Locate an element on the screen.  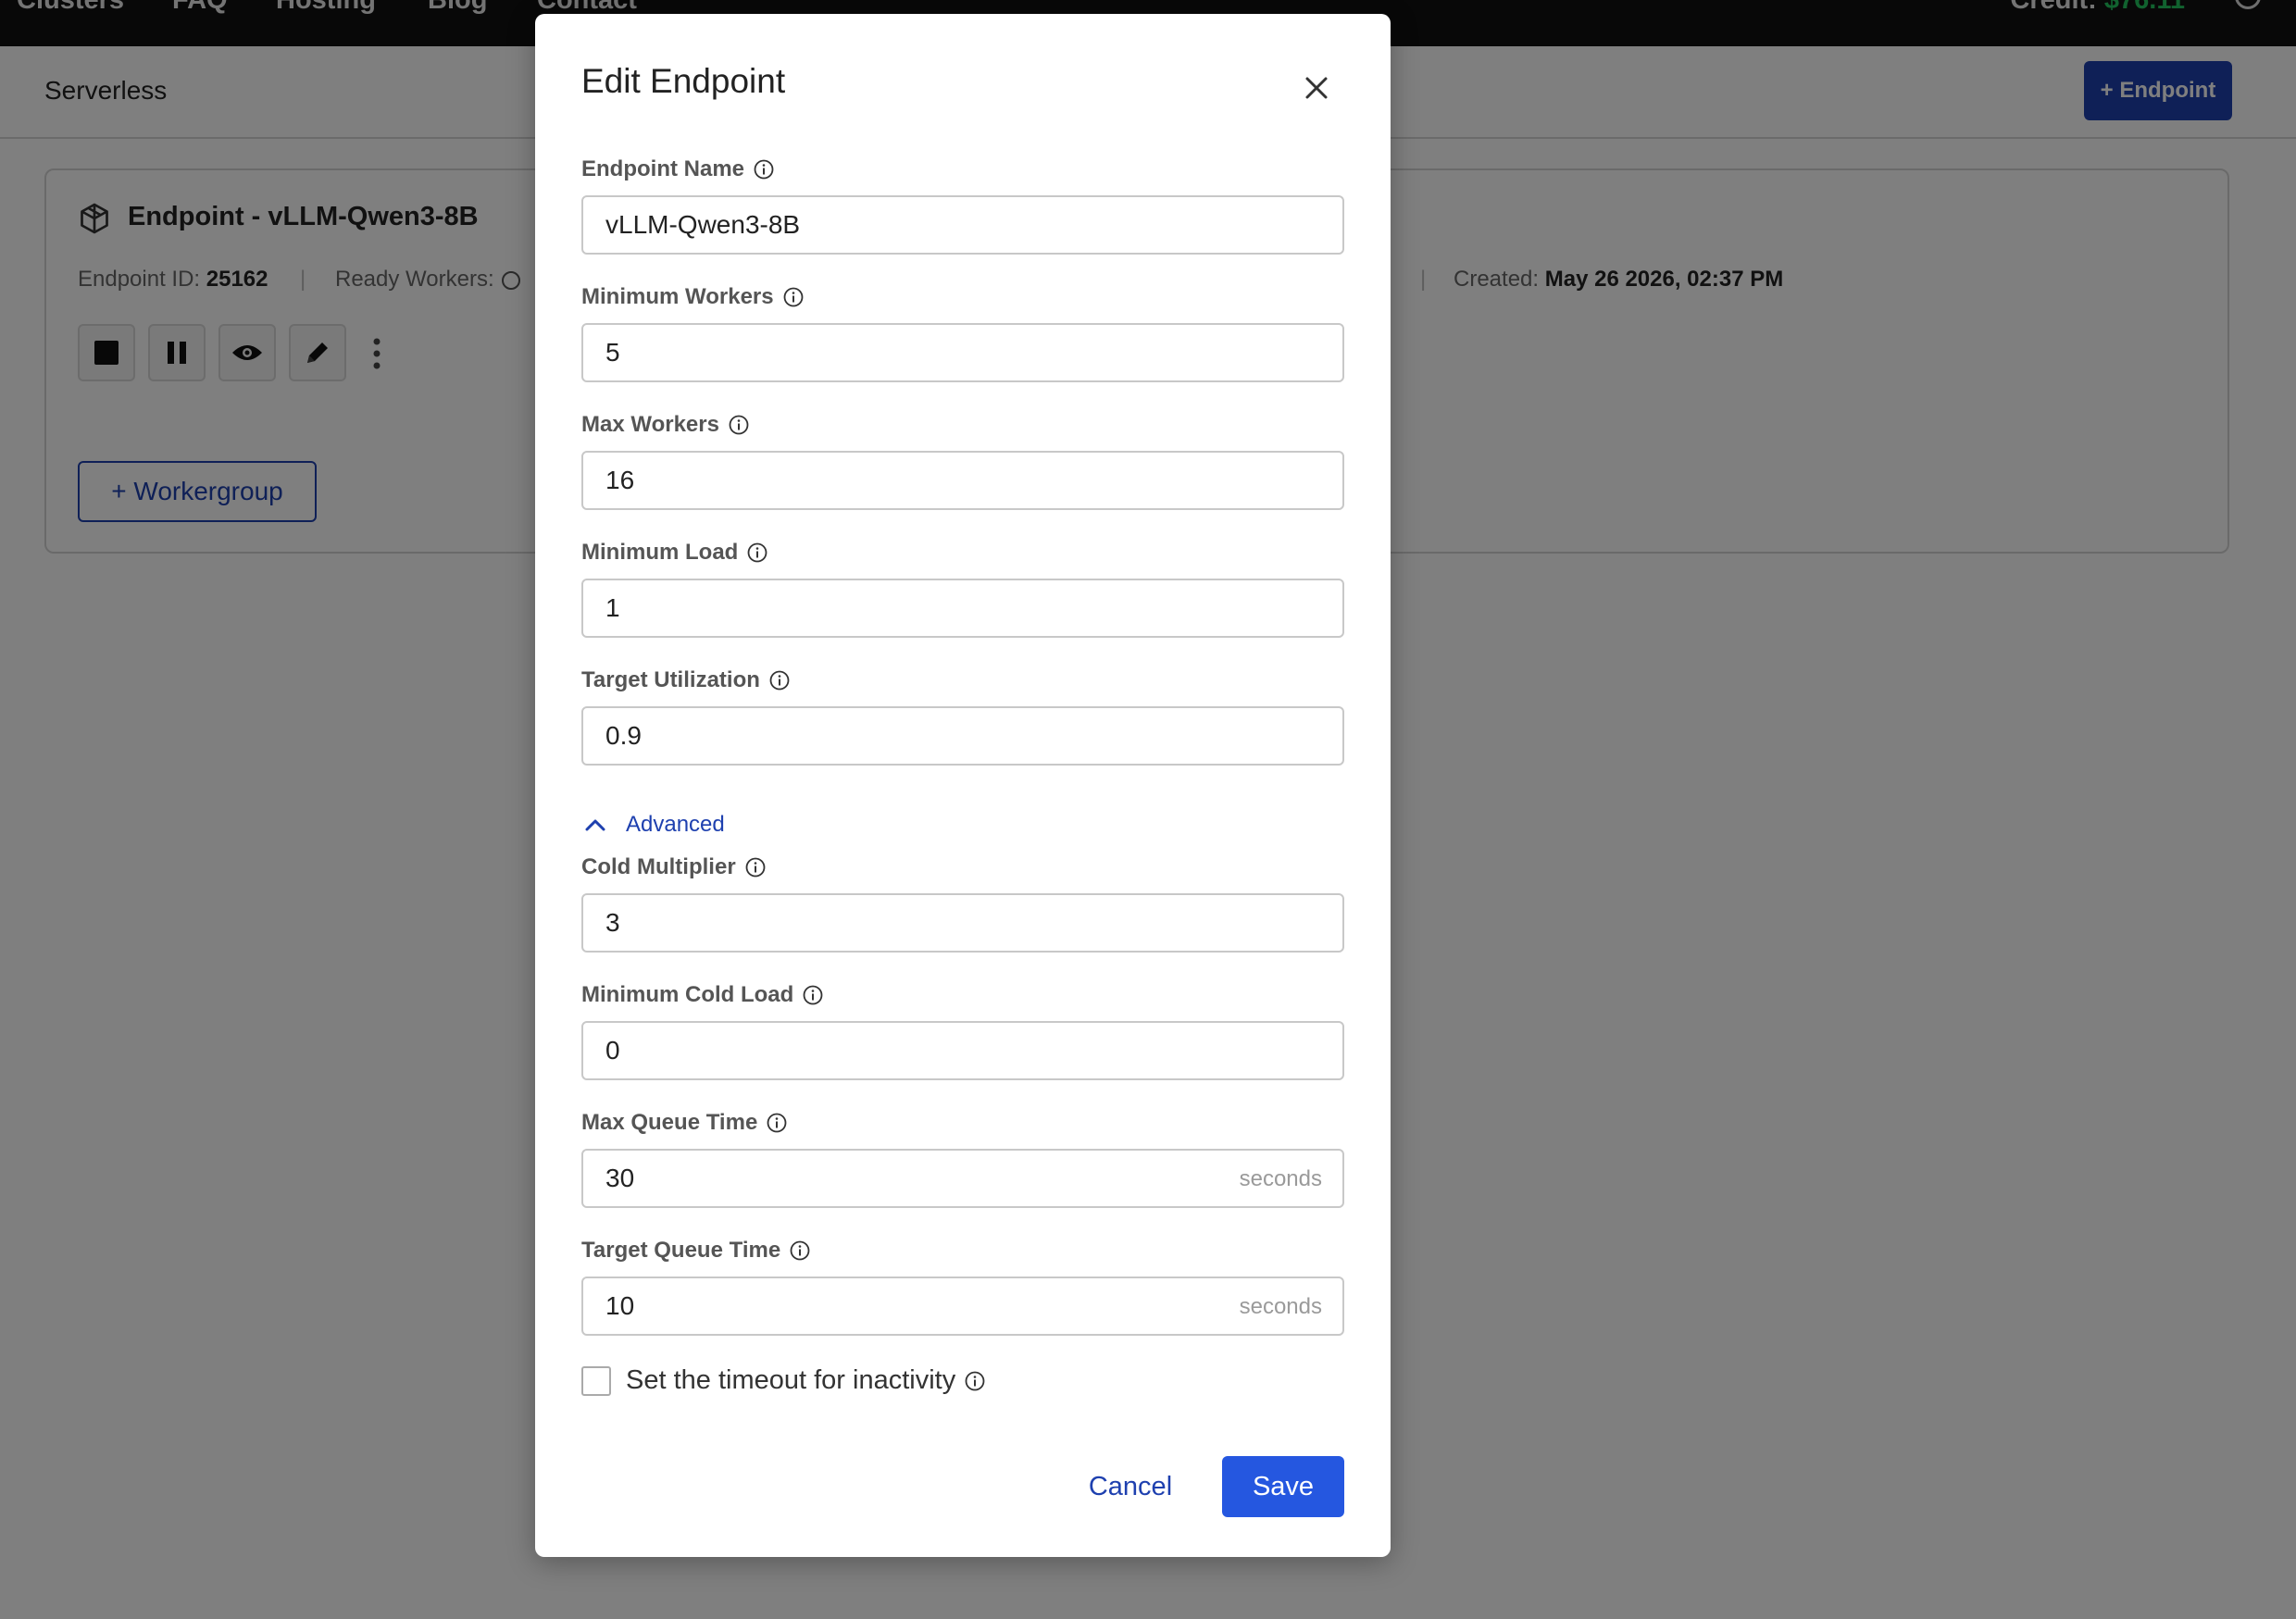
minimum-workers-input is located at coordinates (963, 353).